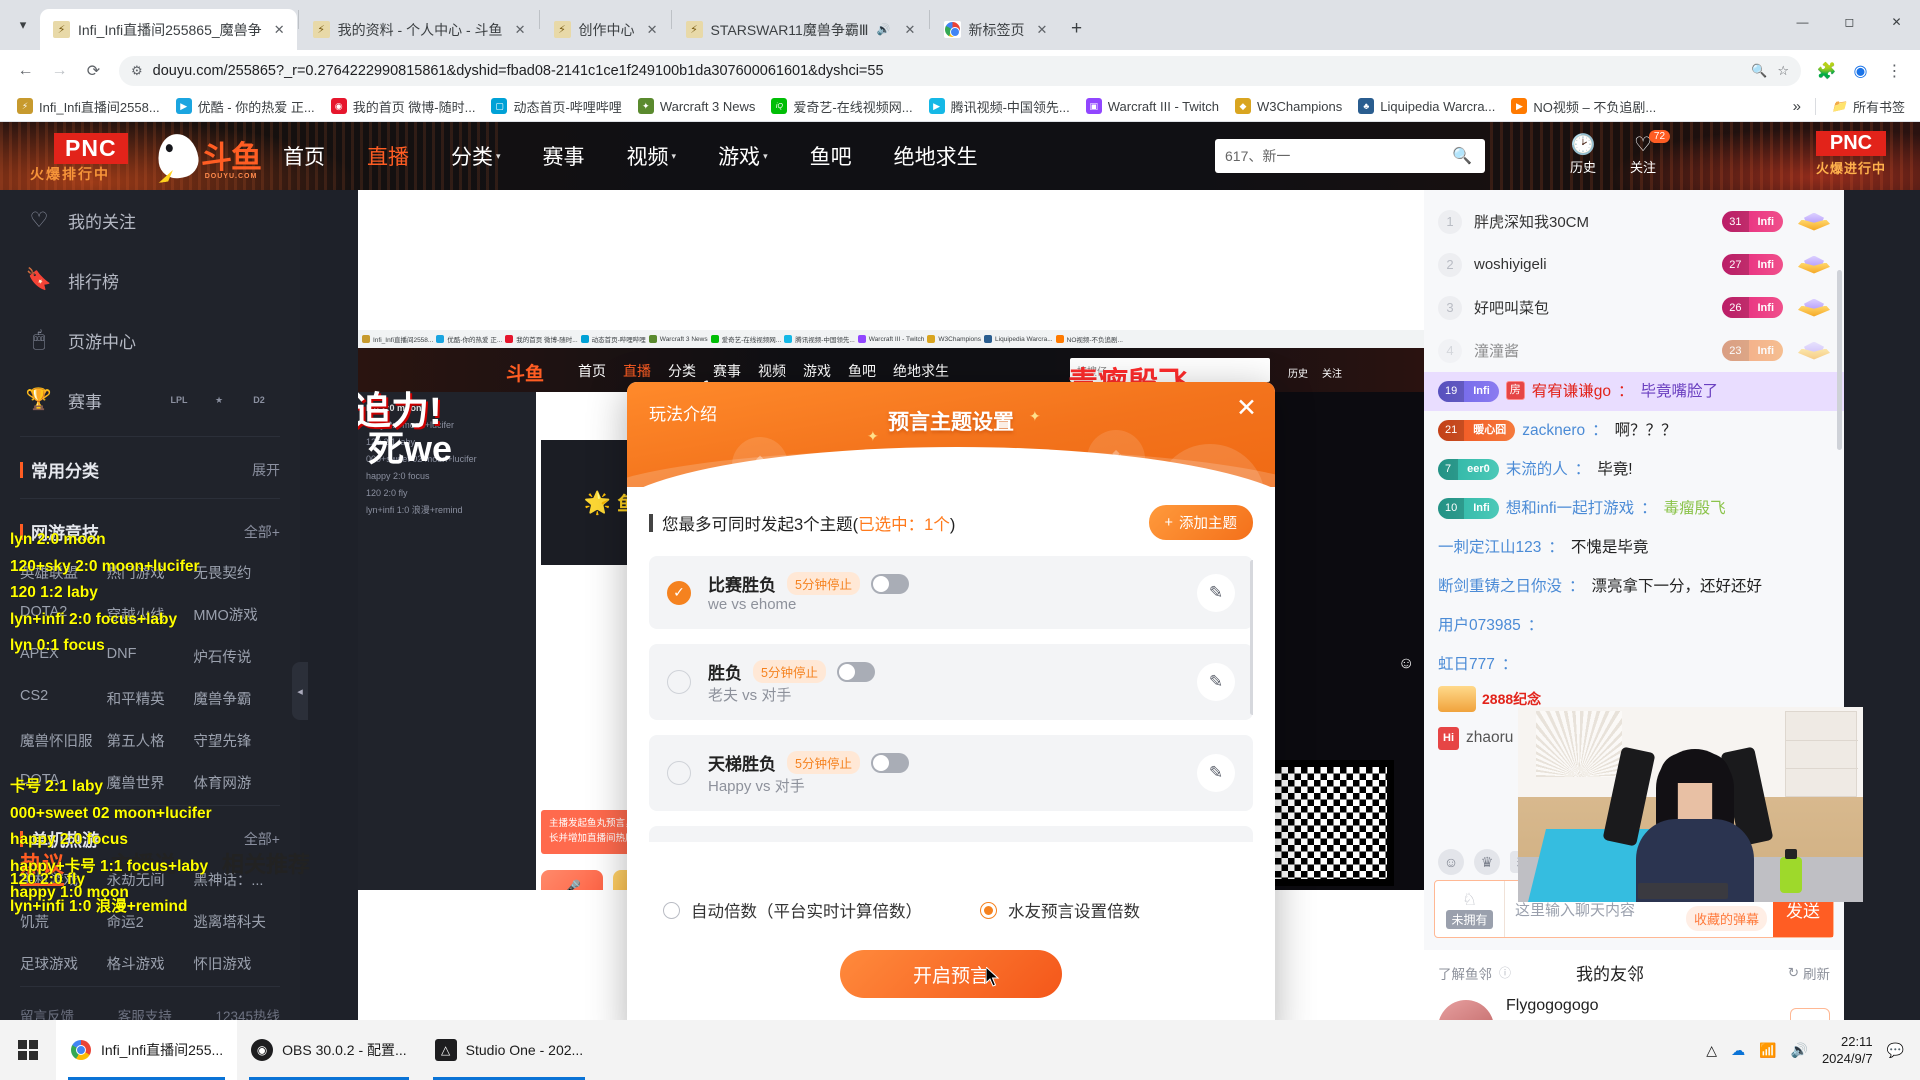 Image resolution: width=1920 pixels, height=1080 pixels. I want to click on browser-tab: ⚡ 创作中心 ✕, so click(605, 29).